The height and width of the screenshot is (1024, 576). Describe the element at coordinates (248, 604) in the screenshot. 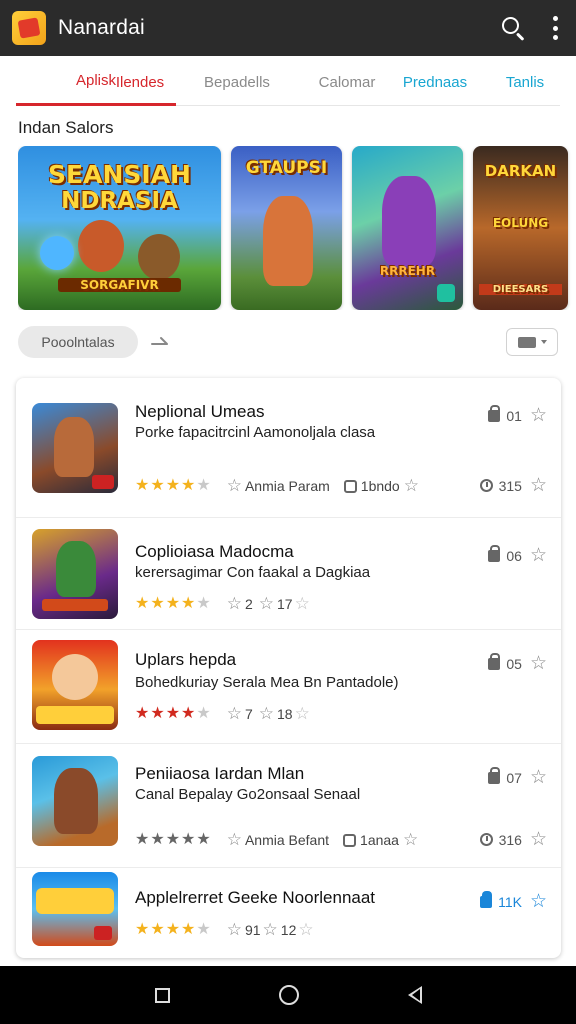

I see `app-meta-1: 2` at that location.